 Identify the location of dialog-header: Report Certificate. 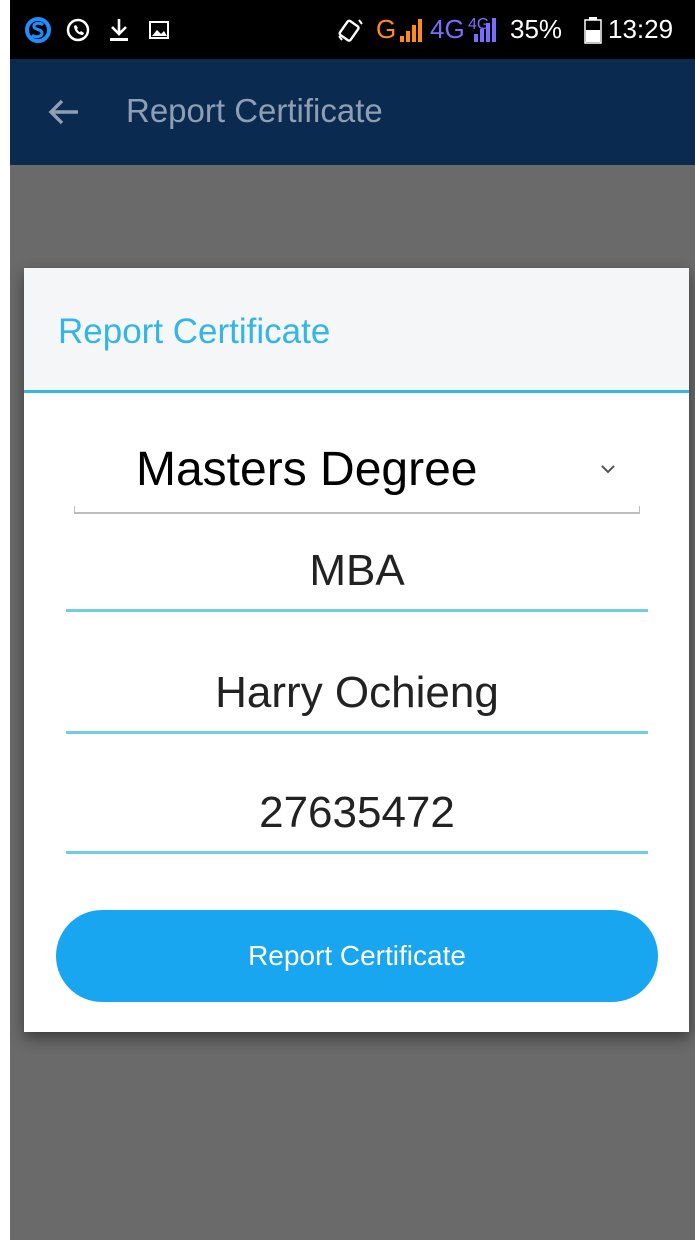
(356, 330).